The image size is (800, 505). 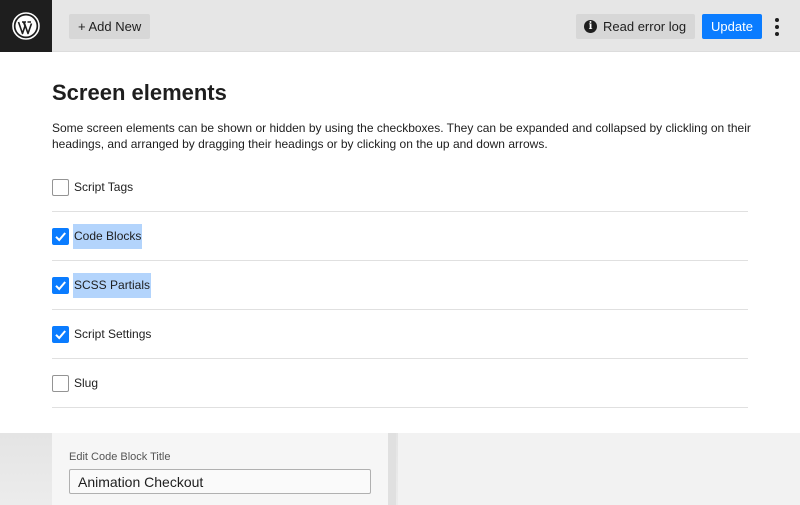 I want to click on scss-partials-label: SCSS Partials, so click(x=112, y=285).